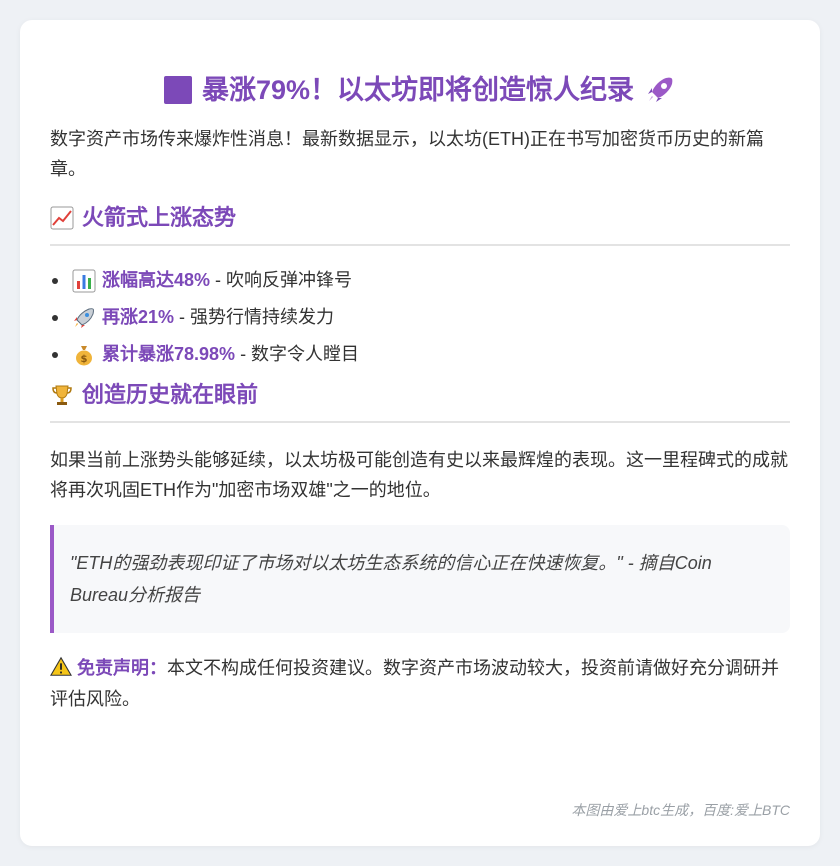 Image resolution: width=840 pixels, height=866 pixels. I want to click on page-title: 暴涨79%！以太坊即将创造惊人纪录, so click(420, 90).